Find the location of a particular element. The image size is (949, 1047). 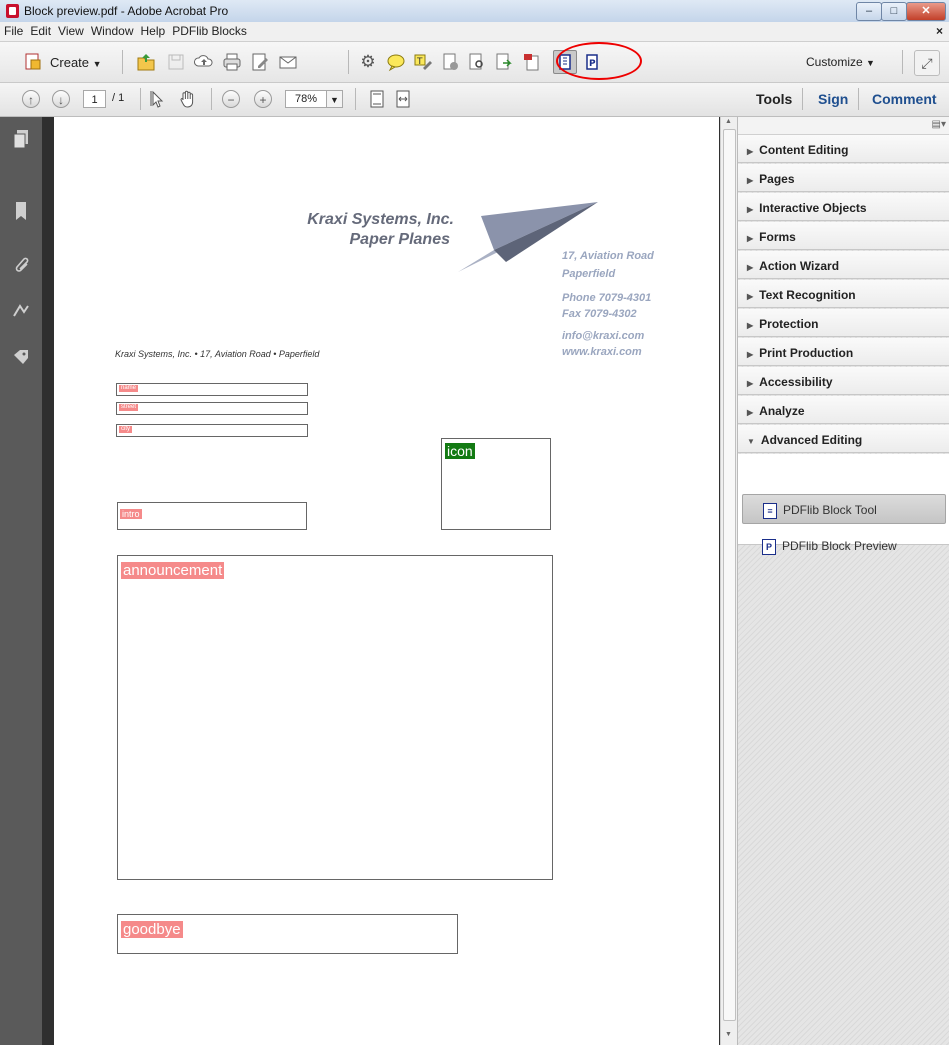

menu-file: File is located at coordinates (13, 30).